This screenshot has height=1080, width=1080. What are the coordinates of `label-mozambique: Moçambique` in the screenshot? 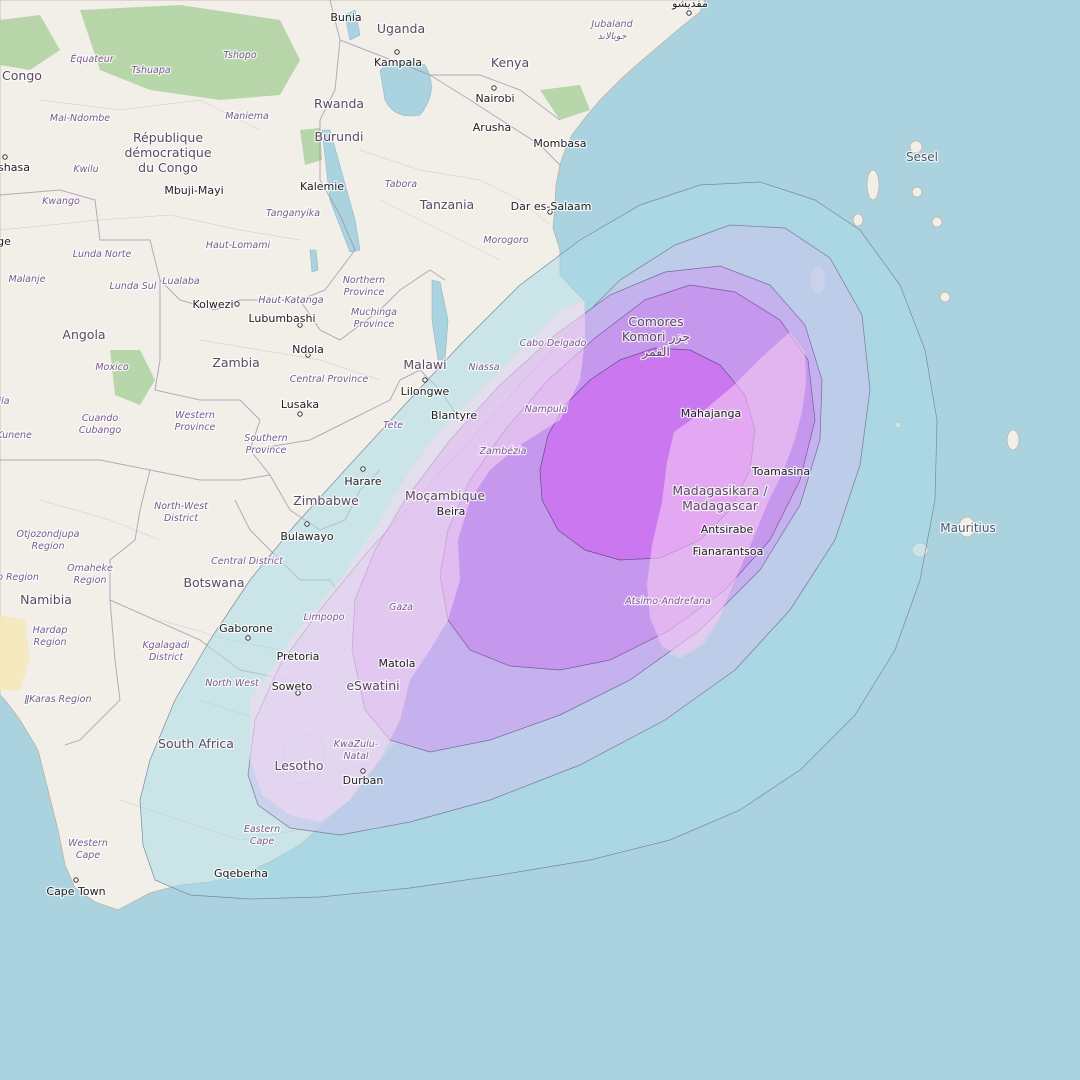 It's located at (445, 495).